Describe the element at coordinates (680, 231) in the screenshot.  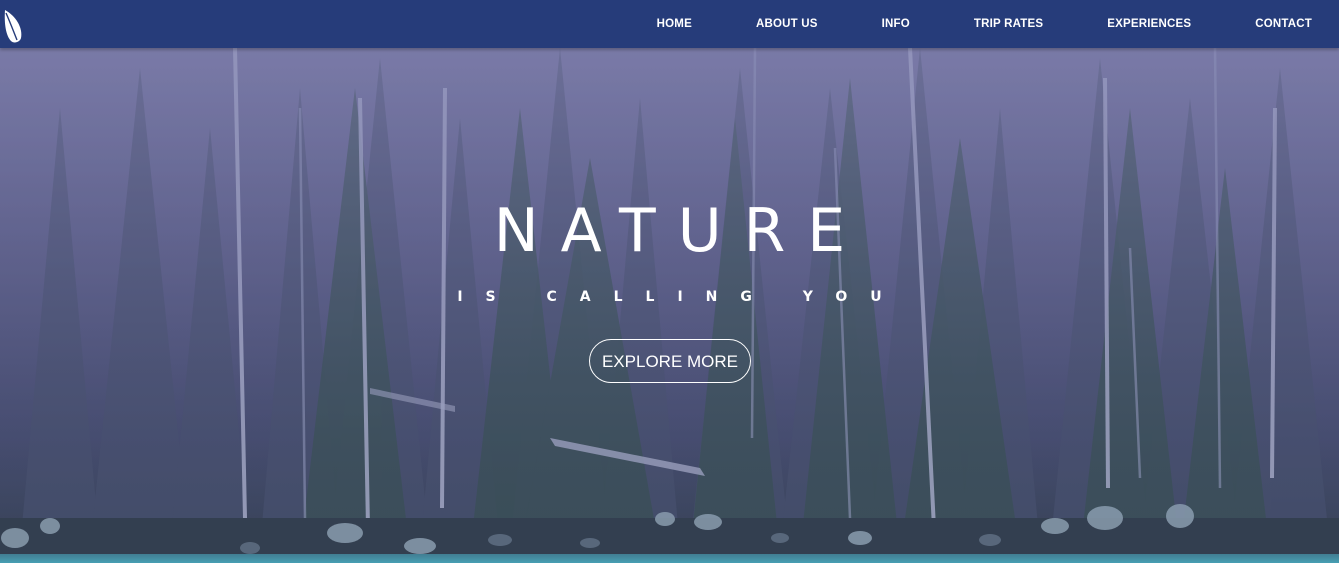
I see `hero-title: NATURE` at that location.